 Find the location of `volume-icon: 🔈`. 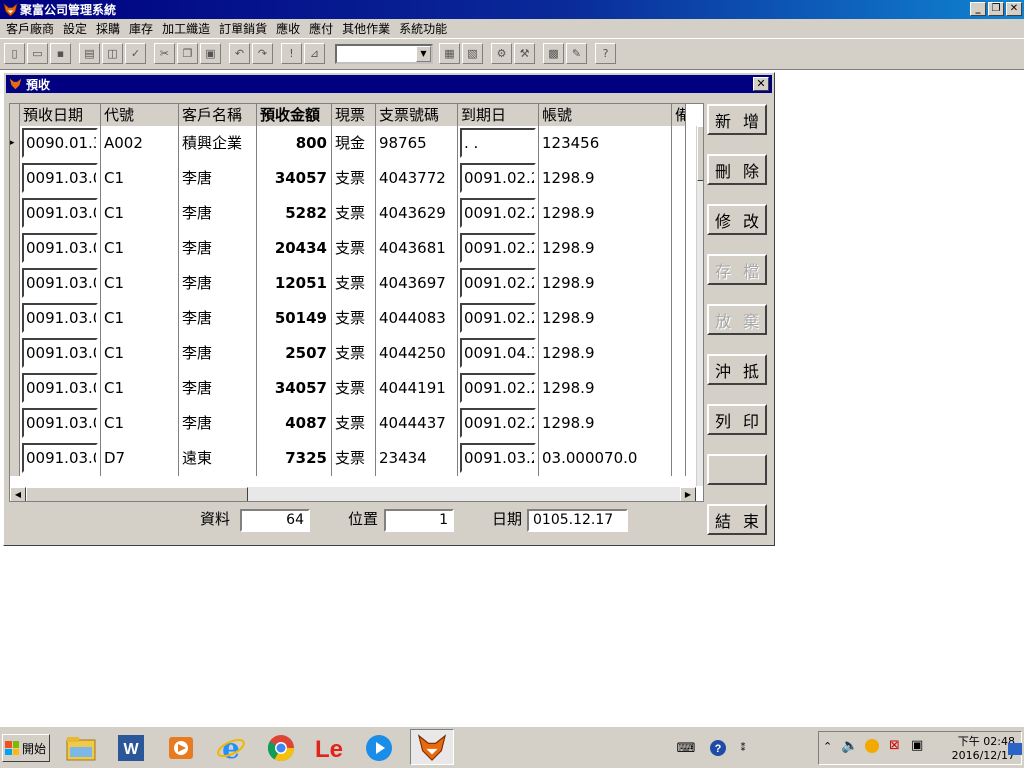

volume-icon: 🔈 is located at coordinates (849, 746).